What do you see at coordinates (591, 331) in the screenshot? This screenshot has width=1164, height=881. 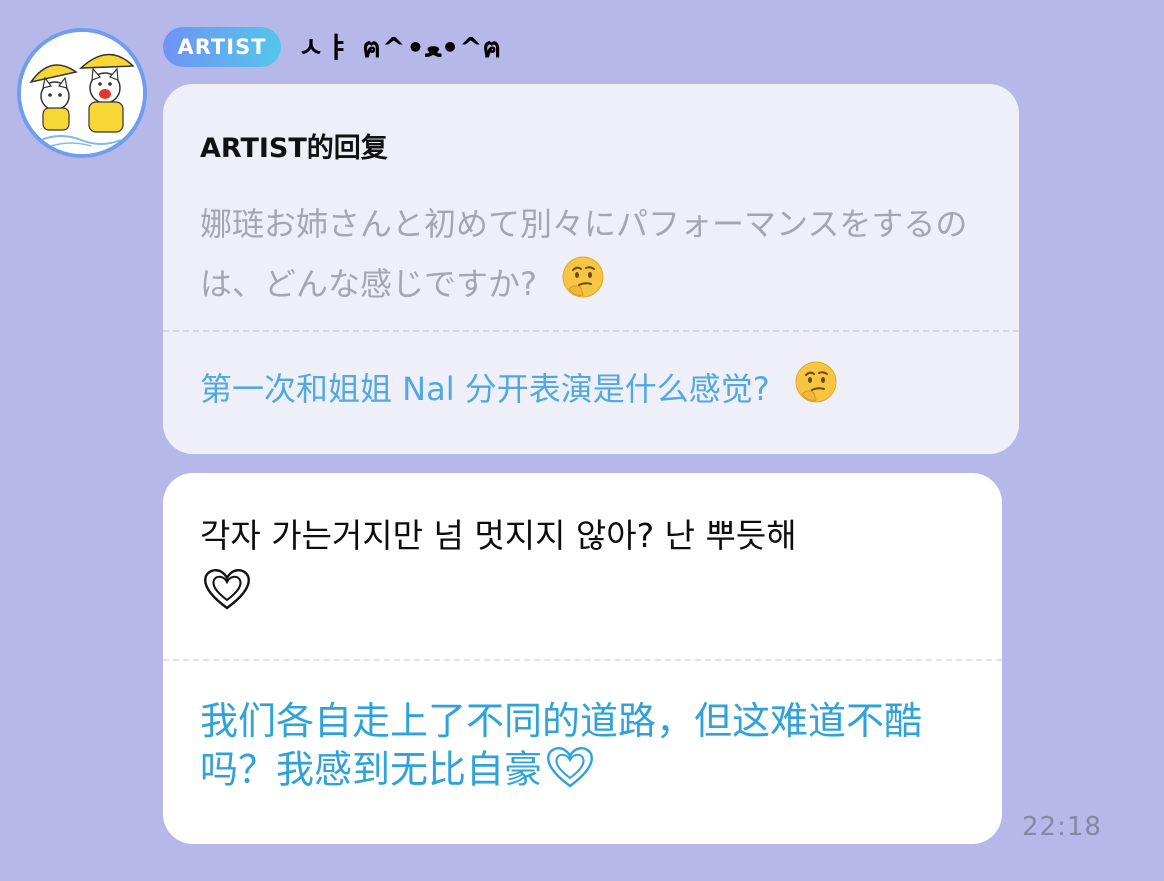 I see `reply-divider` at bounding box center [591, 331].